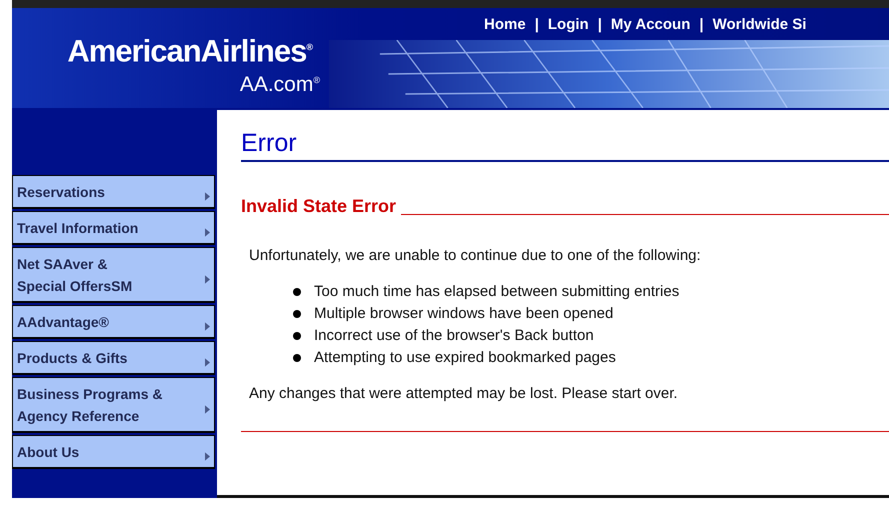  I want to click on sidebar-item: AAdvantage®, so click(113, 322).